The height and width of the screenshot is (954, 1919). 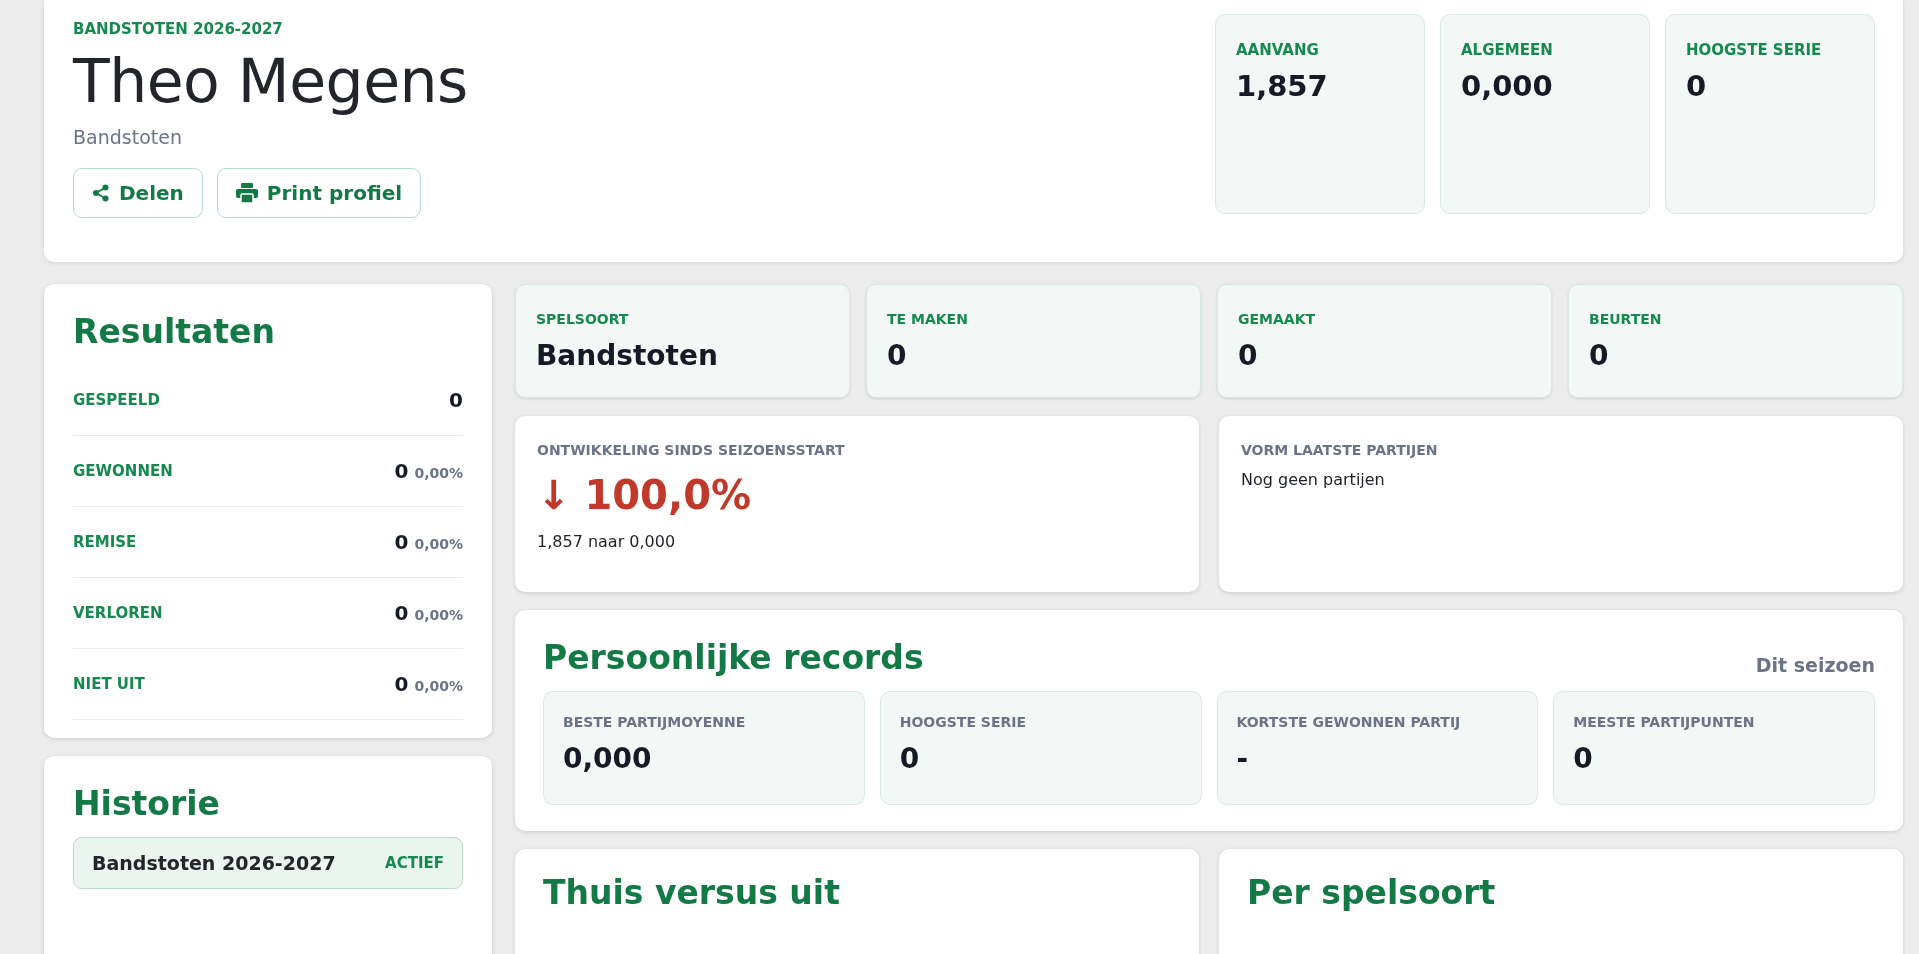 I want to click on result-label: GEWONNEN, so click(x=123, y=471).